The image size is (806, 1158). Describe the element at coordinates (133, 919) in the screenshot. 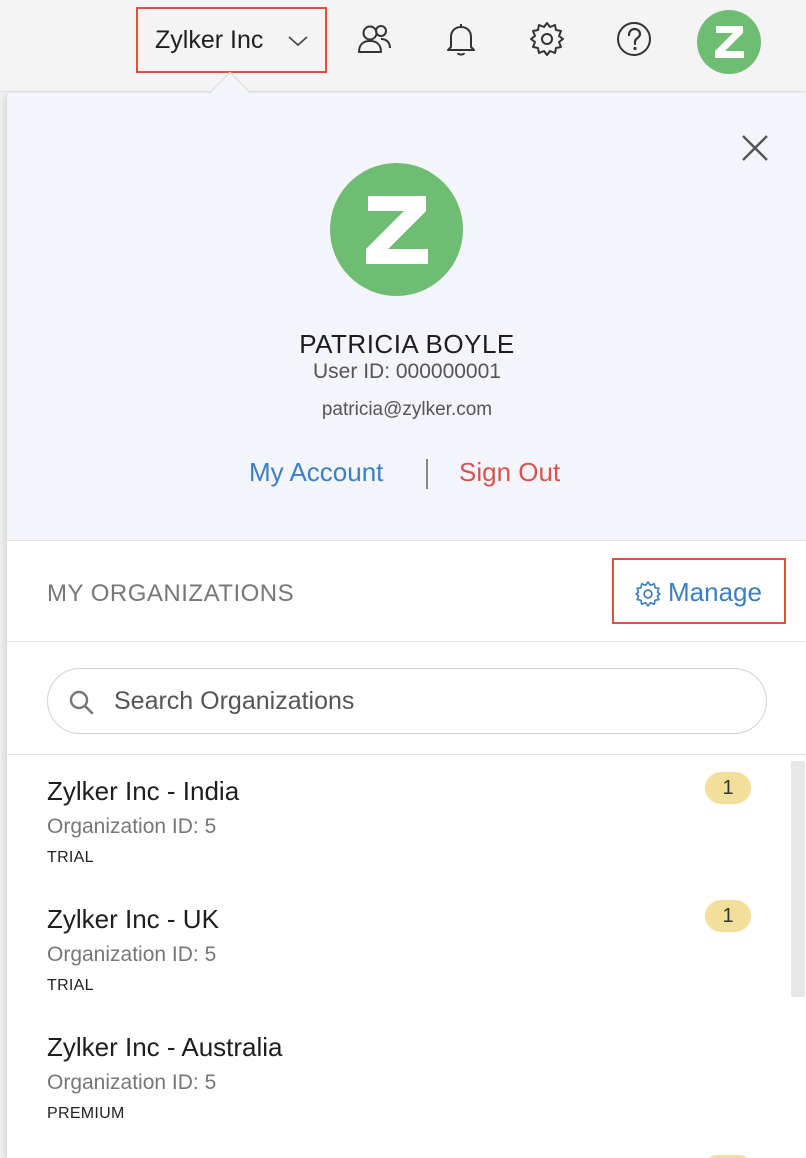

I see `org-name: Zylker Inc - UK` at that location.